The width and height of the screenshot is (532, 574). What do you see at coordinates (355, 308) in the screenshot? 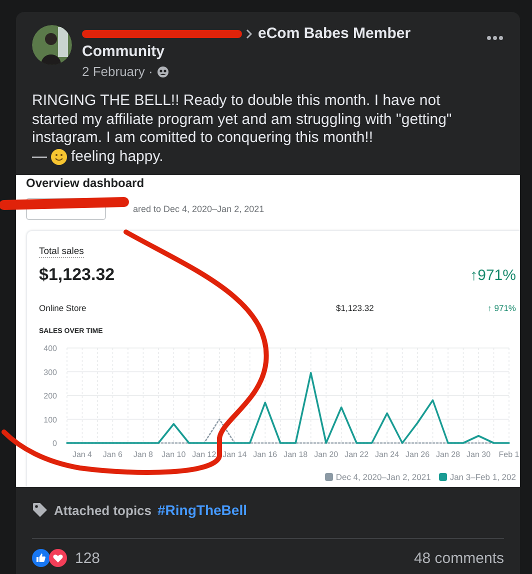
I see `channel-value: $1,123.32` at bounding box center [355, 308].